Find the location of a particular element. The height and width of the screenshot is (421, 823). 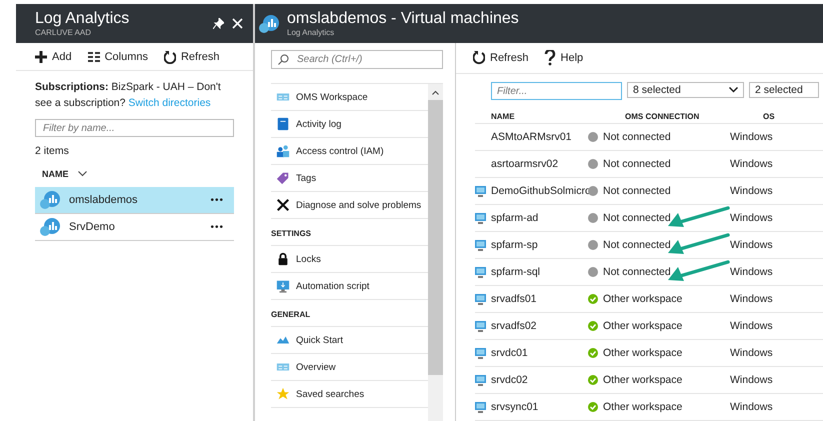

table-row: srvadfs02 Other workspace Windows is located at coordinates (649, 326).